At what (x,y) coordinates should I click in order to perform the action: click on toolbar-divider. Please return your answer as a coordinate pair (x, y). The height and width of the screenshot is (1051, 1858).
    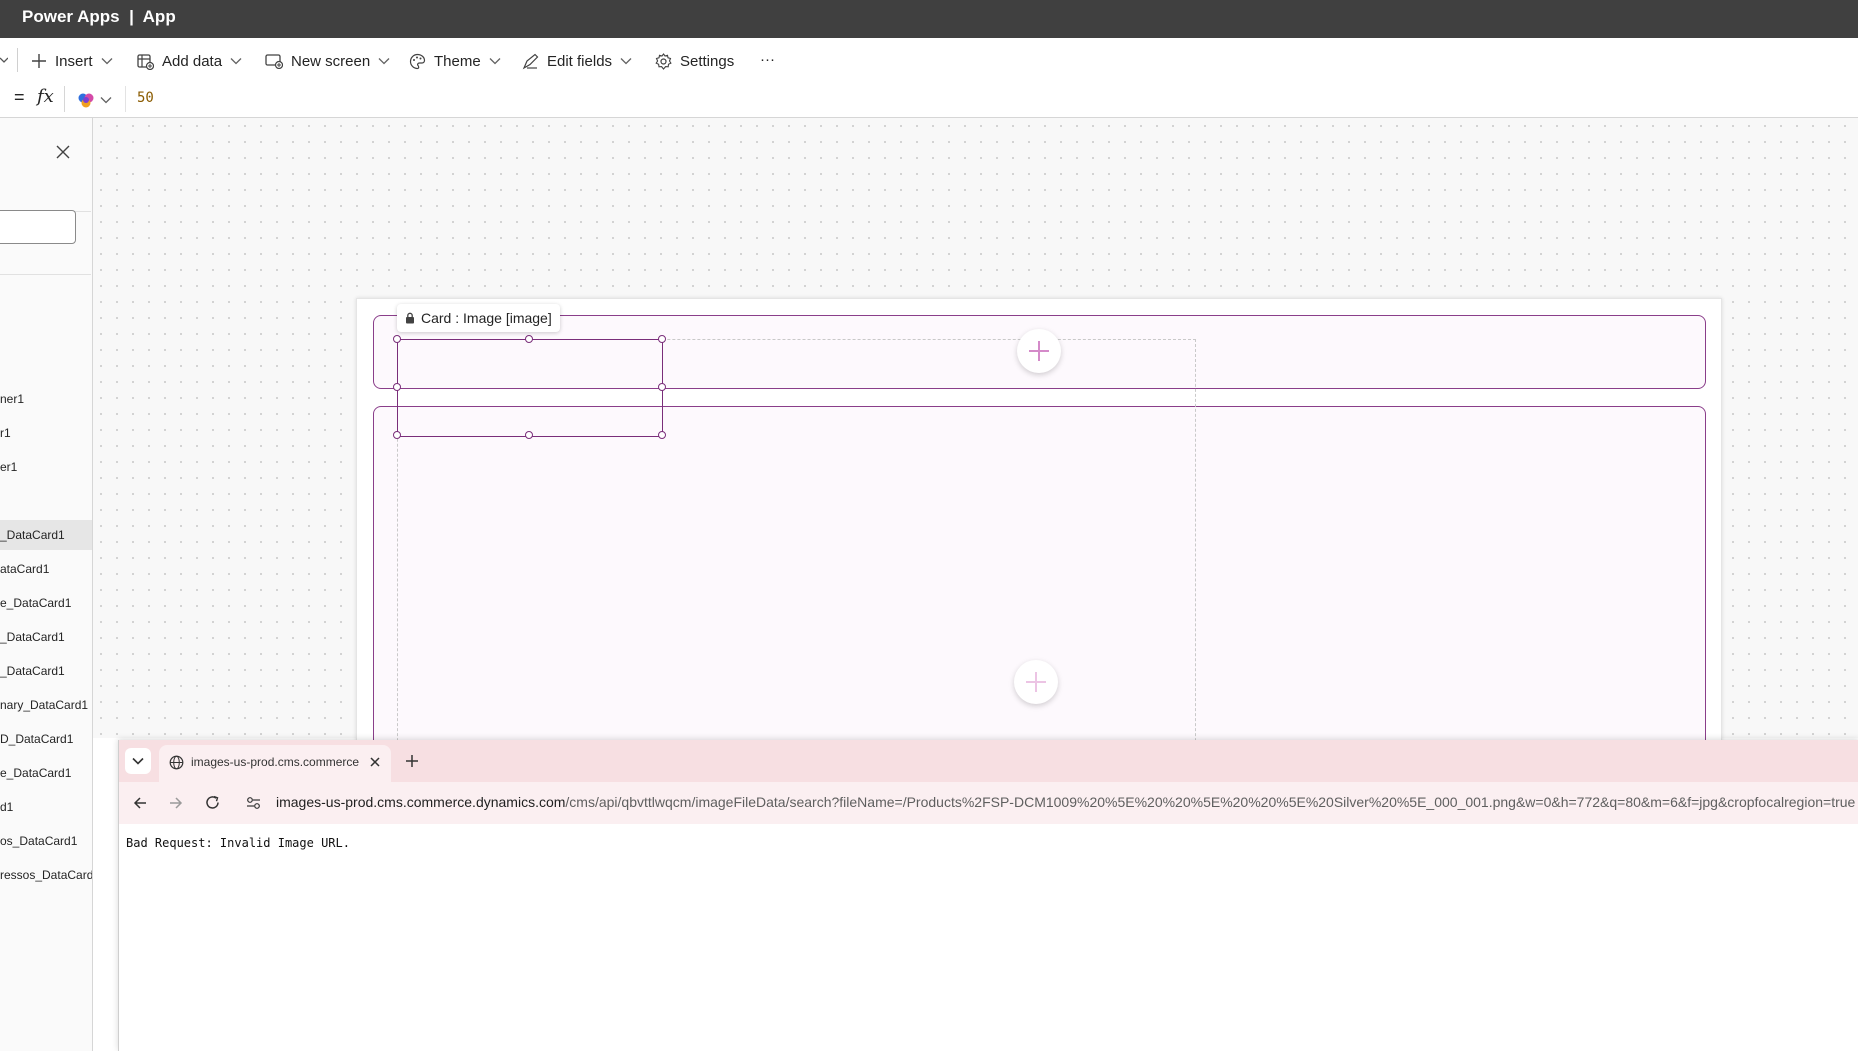
    Looking at the image, I should click on (17, 60).